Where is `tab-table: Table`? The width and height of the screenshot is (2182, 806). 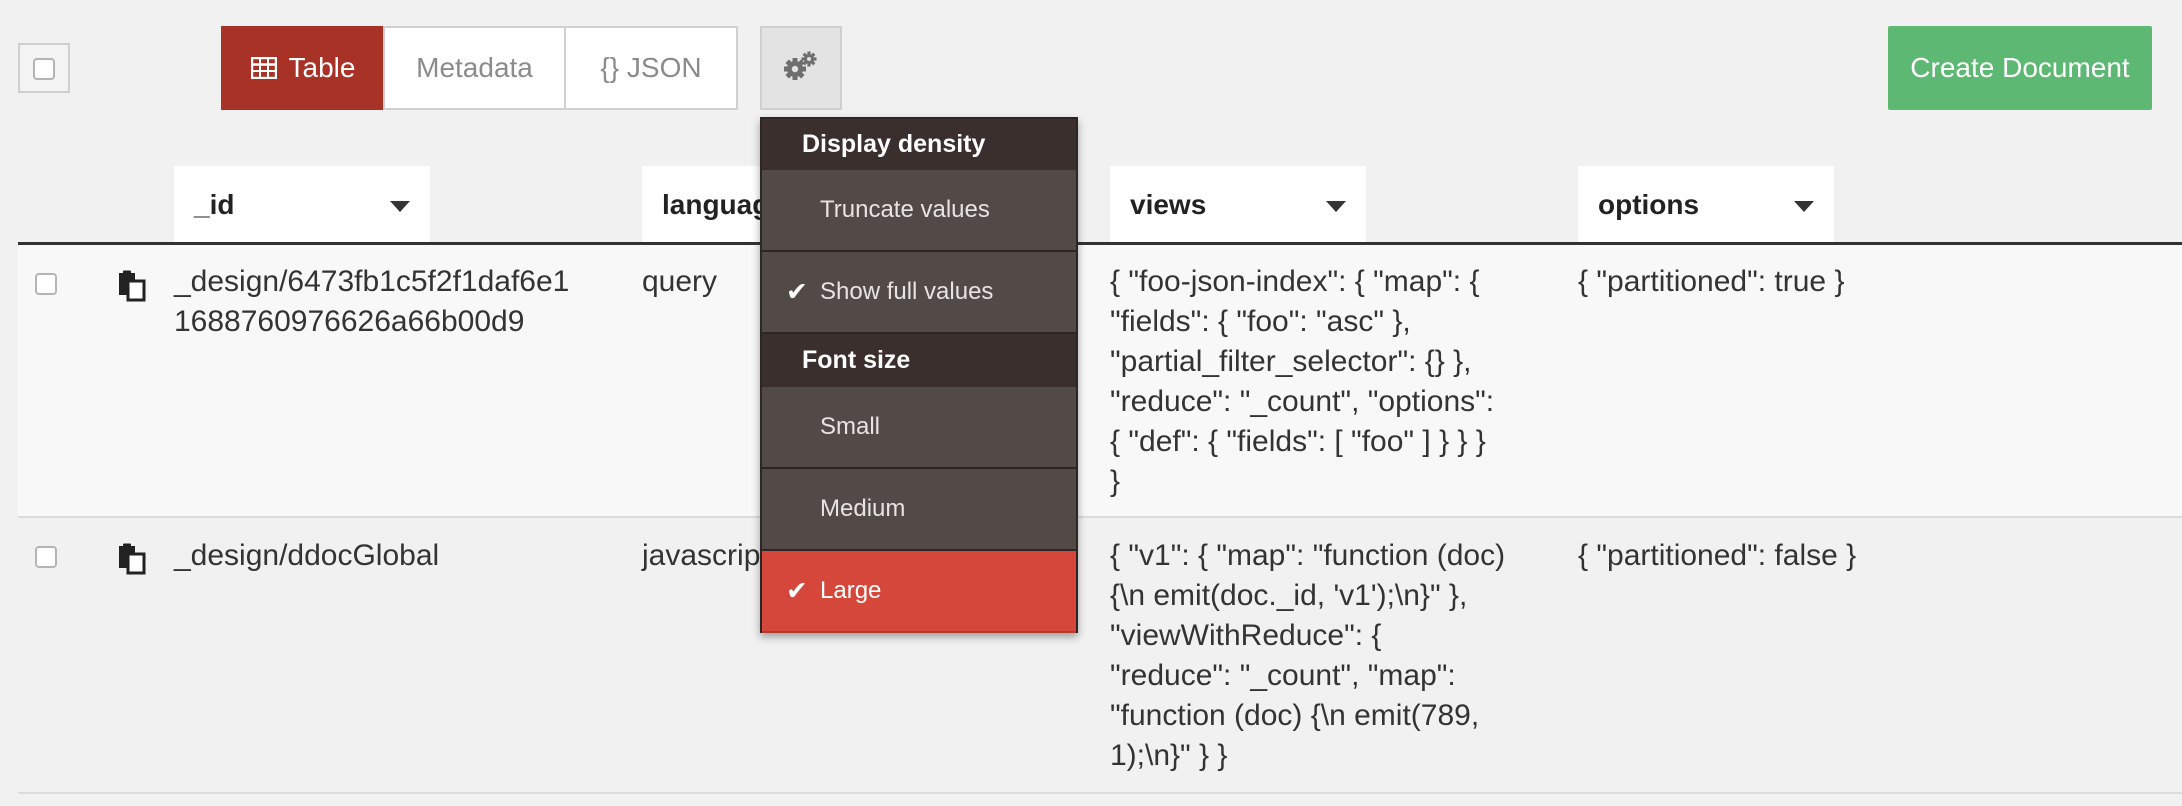
tab-table: Table is located at coordinates (303, 68).